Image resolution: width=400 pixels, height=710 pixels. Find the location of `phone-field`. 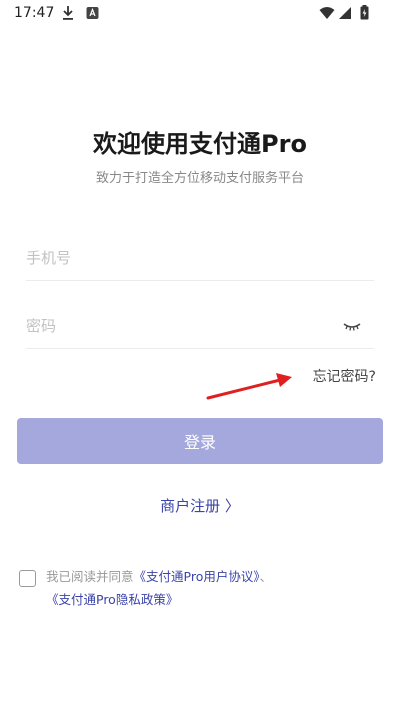

phone-field is located at coordinates (200, 258).